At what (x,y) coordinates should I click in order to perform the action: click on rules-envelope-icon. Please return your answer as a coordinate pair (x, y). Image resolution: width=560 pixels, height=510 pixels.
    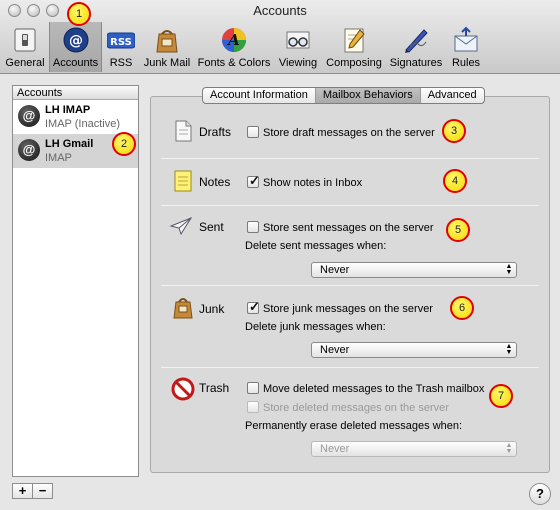
    Looking at the image, I should click on (466, 39).